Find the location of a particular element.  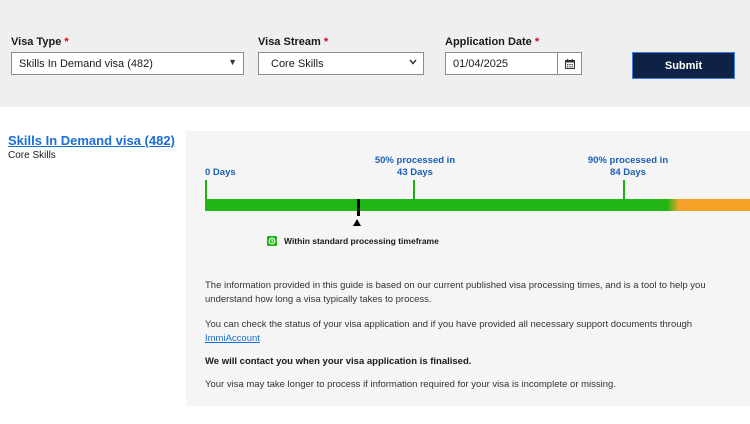

current-position-arrow-icon is located at coordinates (357, 222).